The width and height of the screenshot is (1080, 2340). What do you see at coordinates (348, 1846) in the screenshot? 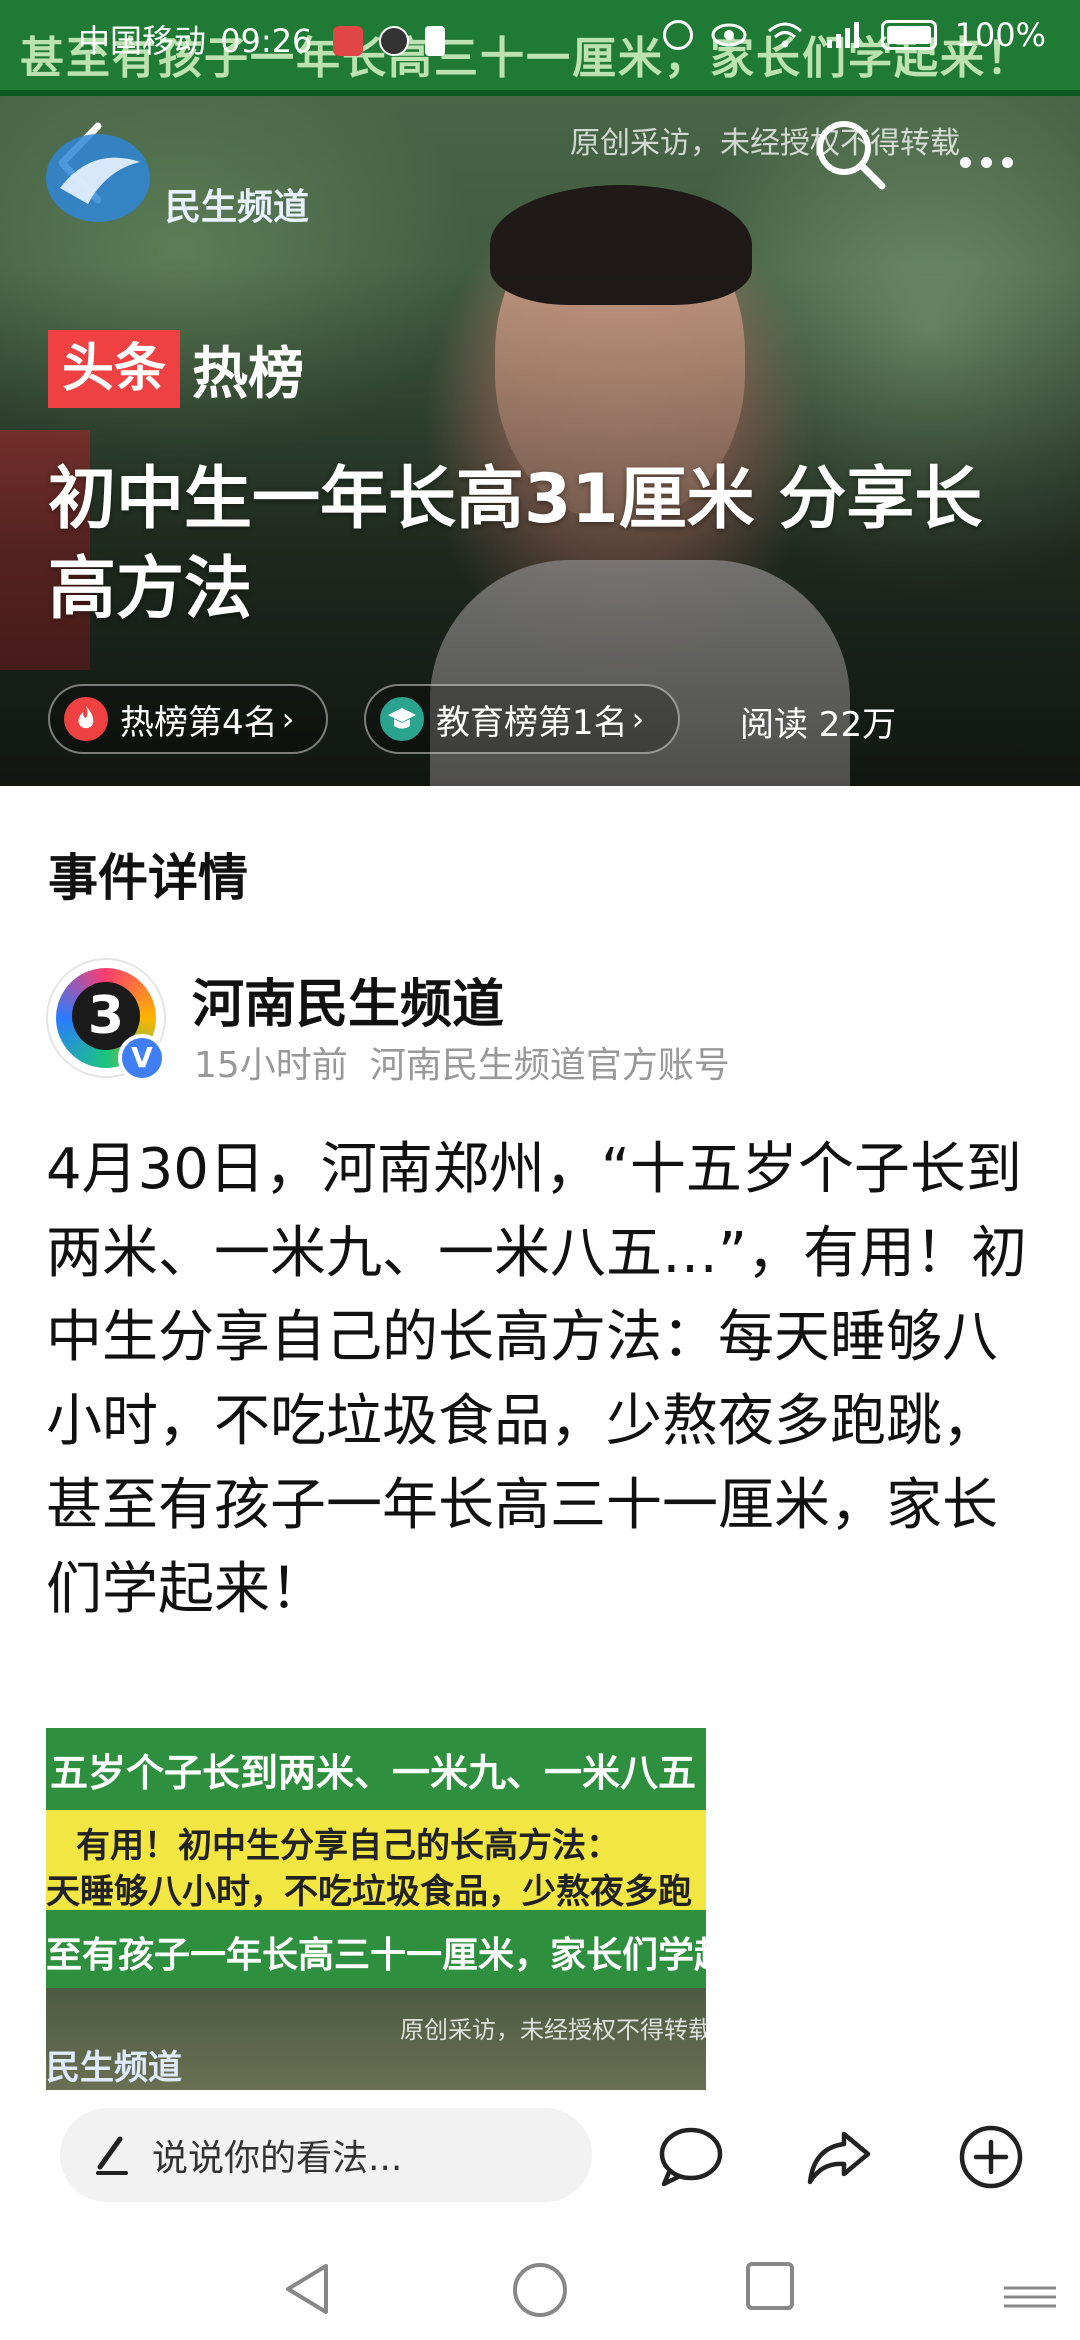
I see `image-caption-line: 有用！初中生分享自己的长高方法：` at bounding box center [348, 1846].